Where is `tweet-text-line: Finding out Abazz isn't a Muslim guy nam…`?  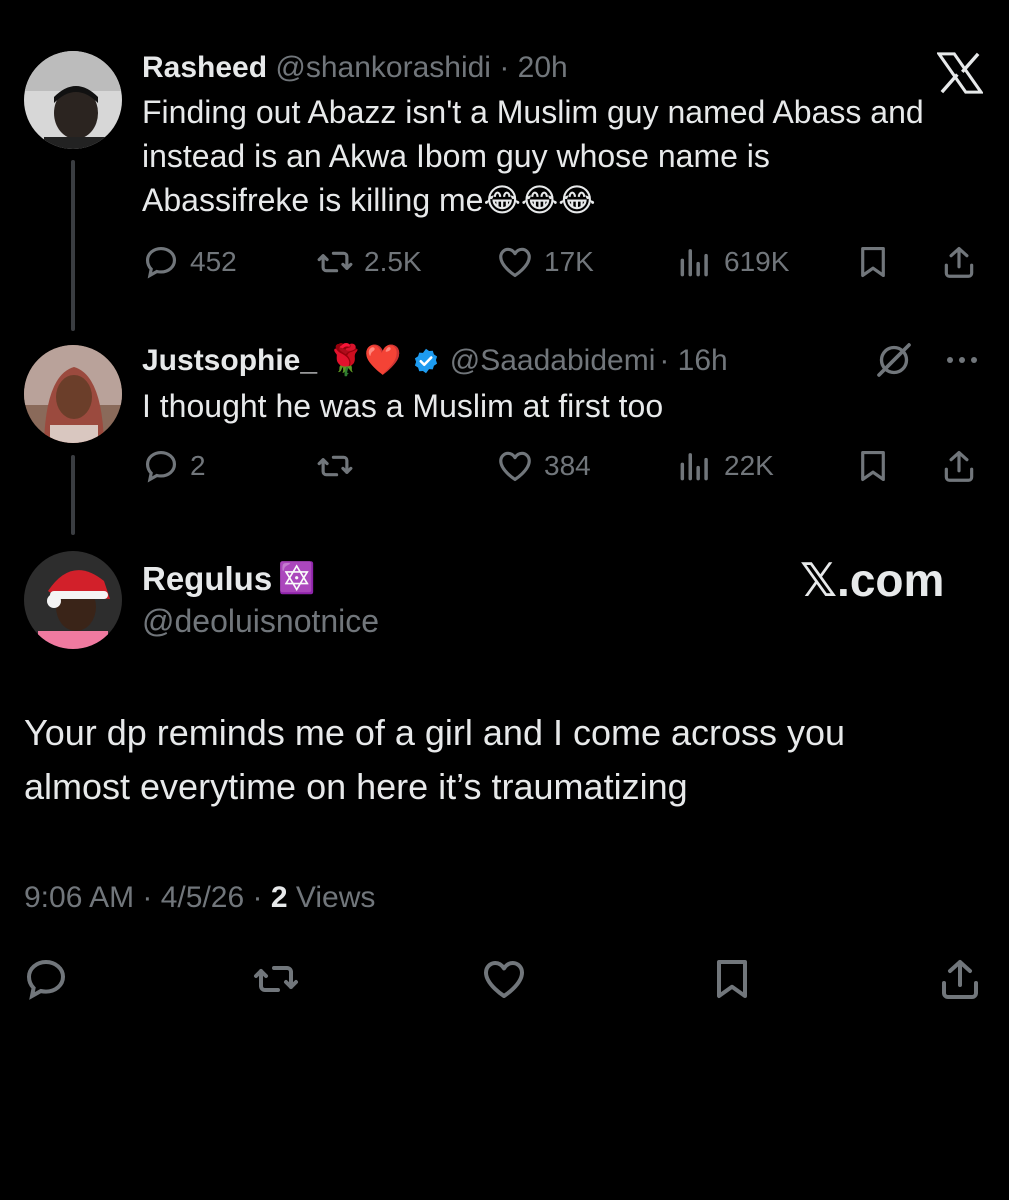
tweet-text-line: Finding out Abazz isn't a Muslim guy nam… is located at coordinates (533, 112).